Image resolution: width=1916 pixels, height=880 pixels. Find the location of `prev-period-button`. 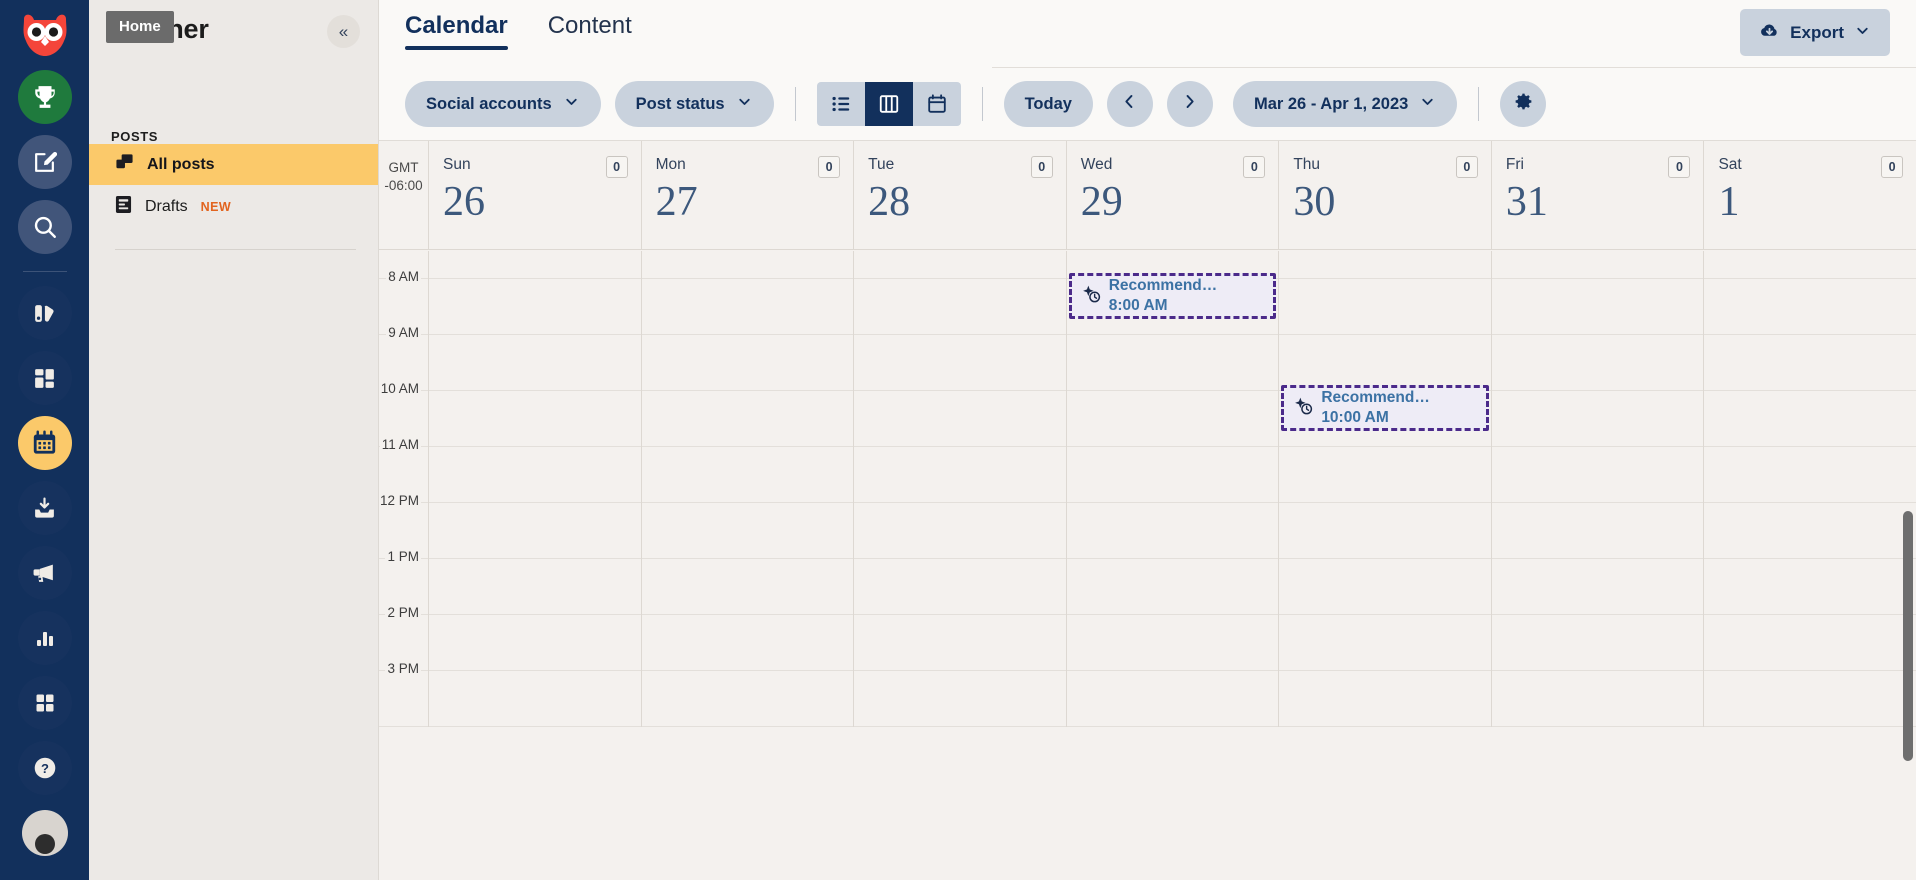

prev-period-button is located at coordinates (1129, 104).